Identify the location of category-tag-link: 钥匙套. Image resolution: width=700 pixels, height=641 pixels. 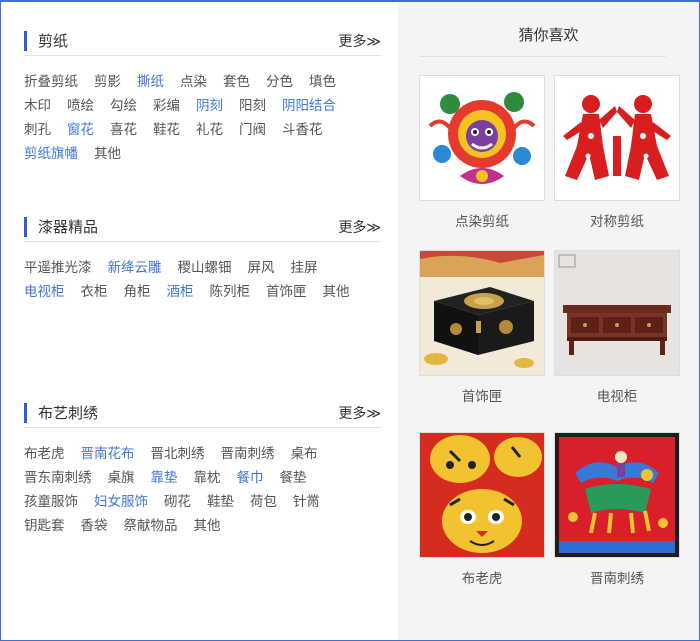
(44, 526).